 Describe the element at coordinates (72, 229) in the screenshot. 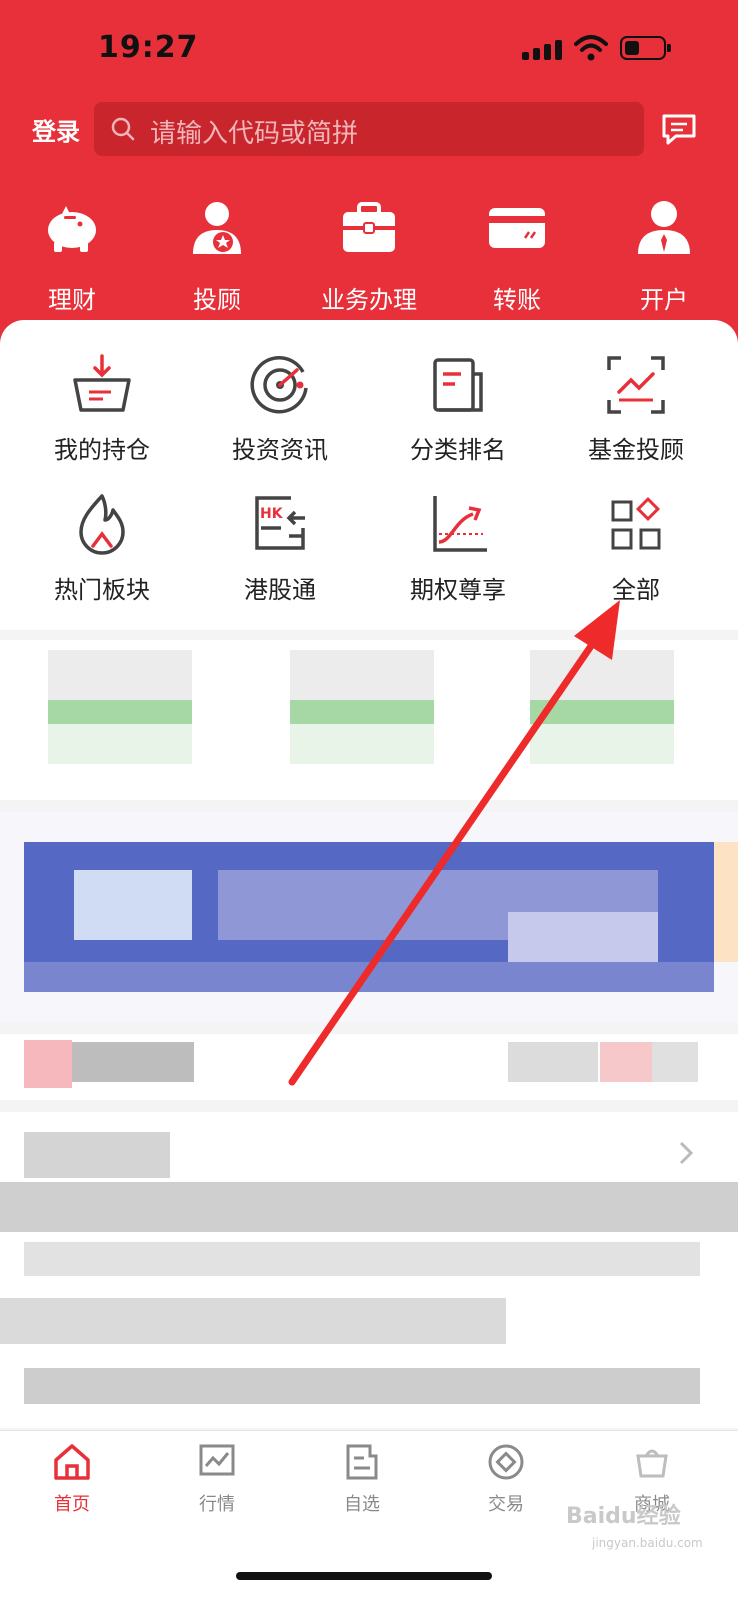

I see `piggy-bank-icon` at that location.